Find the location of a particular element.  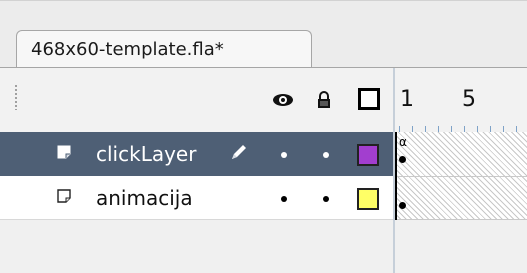

panel-grip-handle is located at coordinates (16, 97).